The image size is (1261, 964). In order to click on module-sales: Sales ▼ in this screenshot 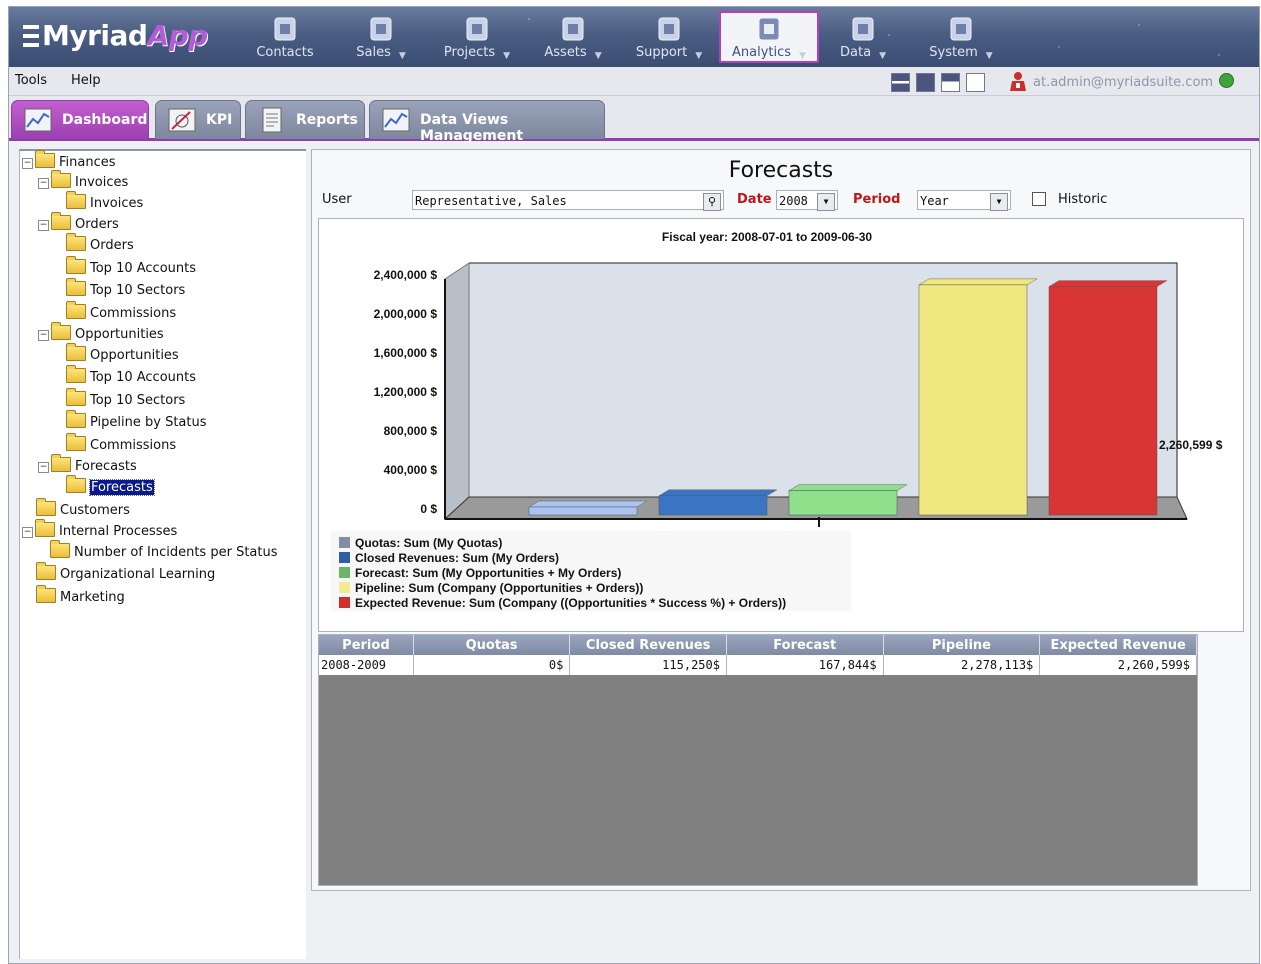, I will do `click(381, 37)`.